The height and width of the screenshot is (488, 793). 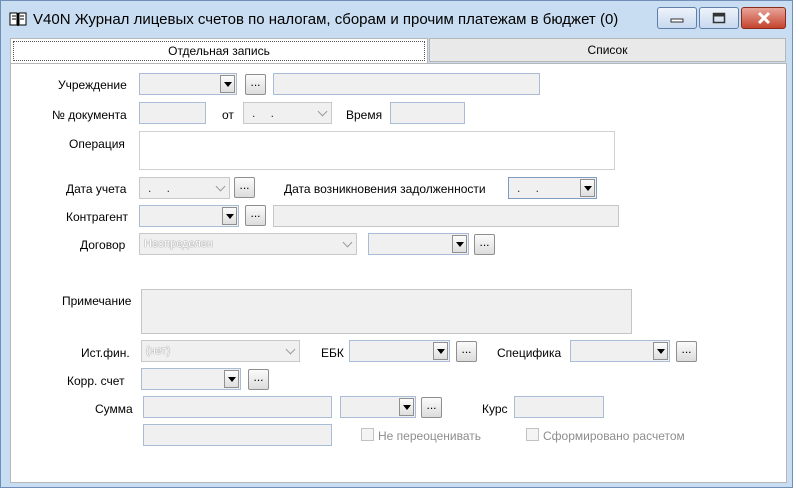 What do you see at coordinates (158, 351) in the screenshot?
I see `fin-source-value: (нет)` at bounding box center [158, 351].